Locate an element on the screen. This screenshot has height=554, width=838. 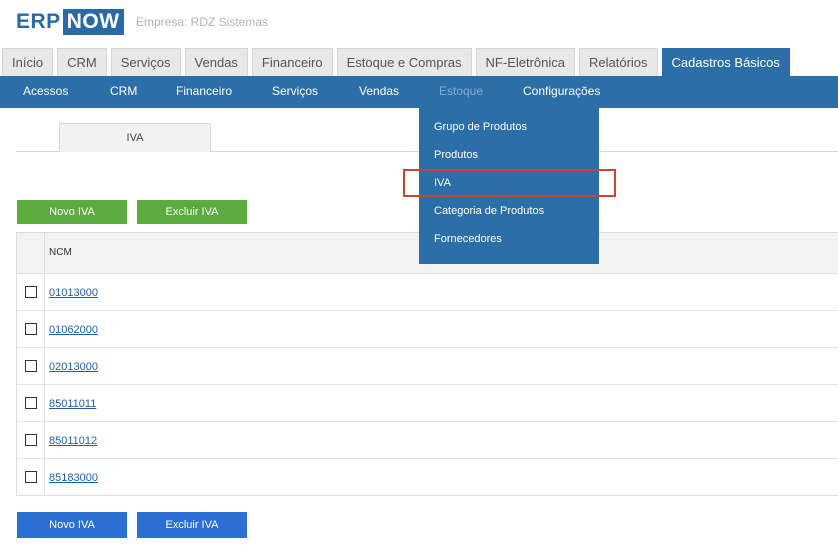
subnav-servicos: Serviços is located at coordinates (295, 92).